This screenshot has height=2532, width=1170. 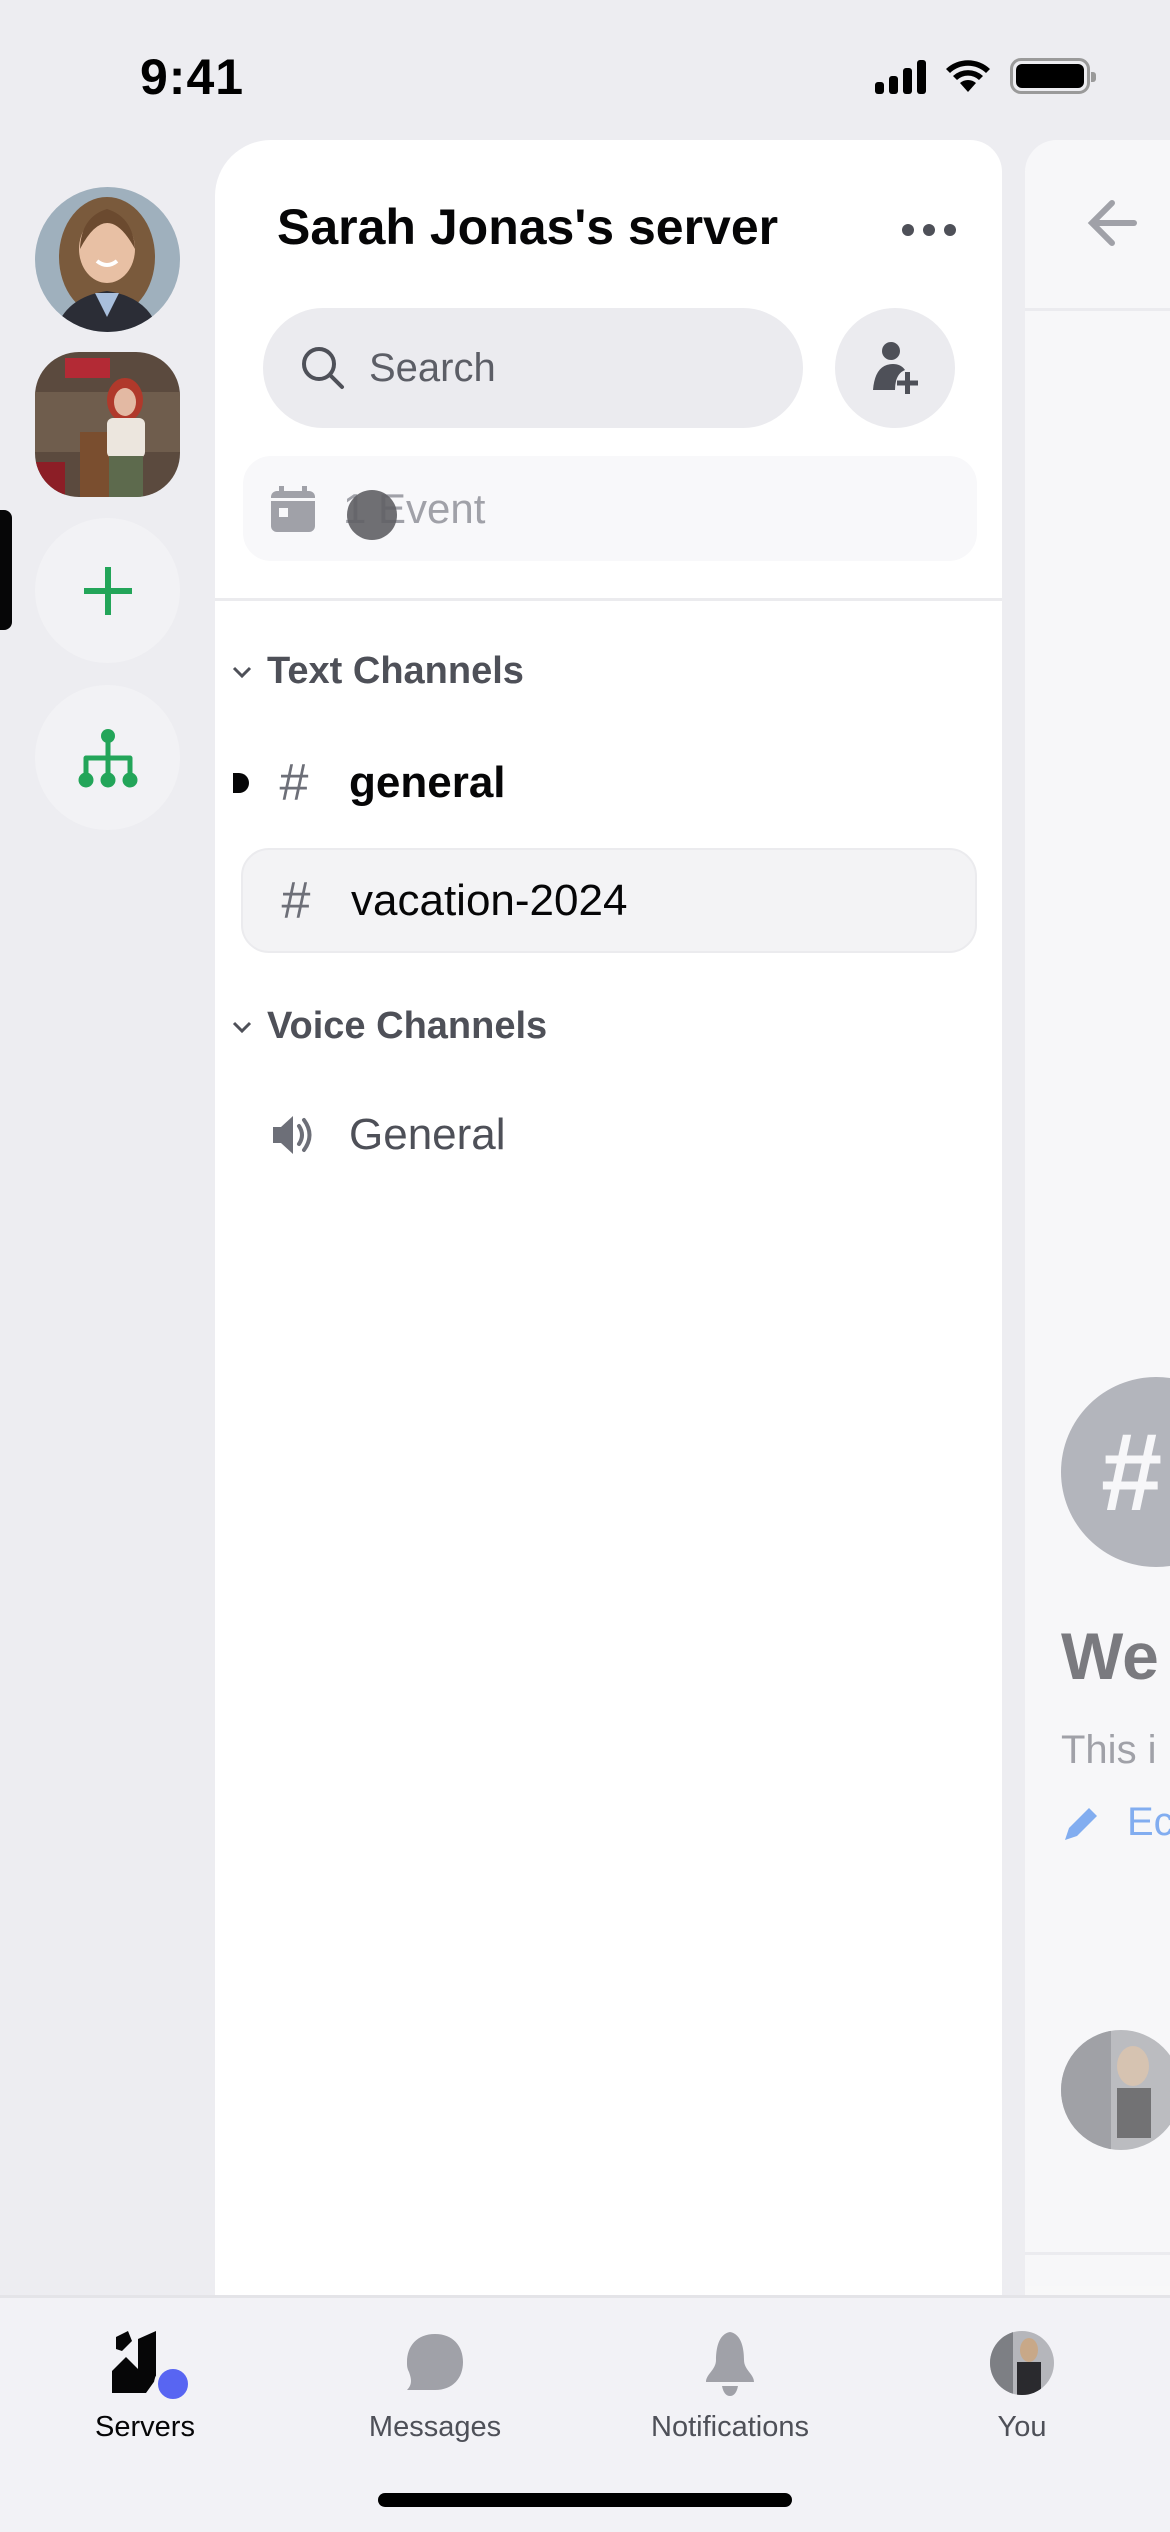 I want to click on category-text-channels: Text Channels, so click(x=377, y=671).